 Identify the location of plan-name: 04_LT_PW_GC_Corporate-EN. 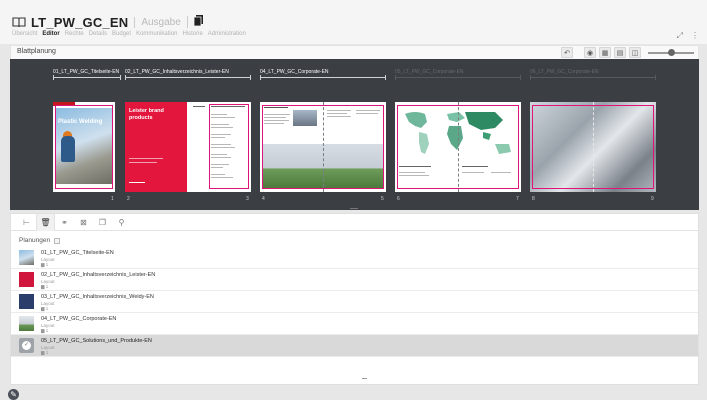
(79, 319).